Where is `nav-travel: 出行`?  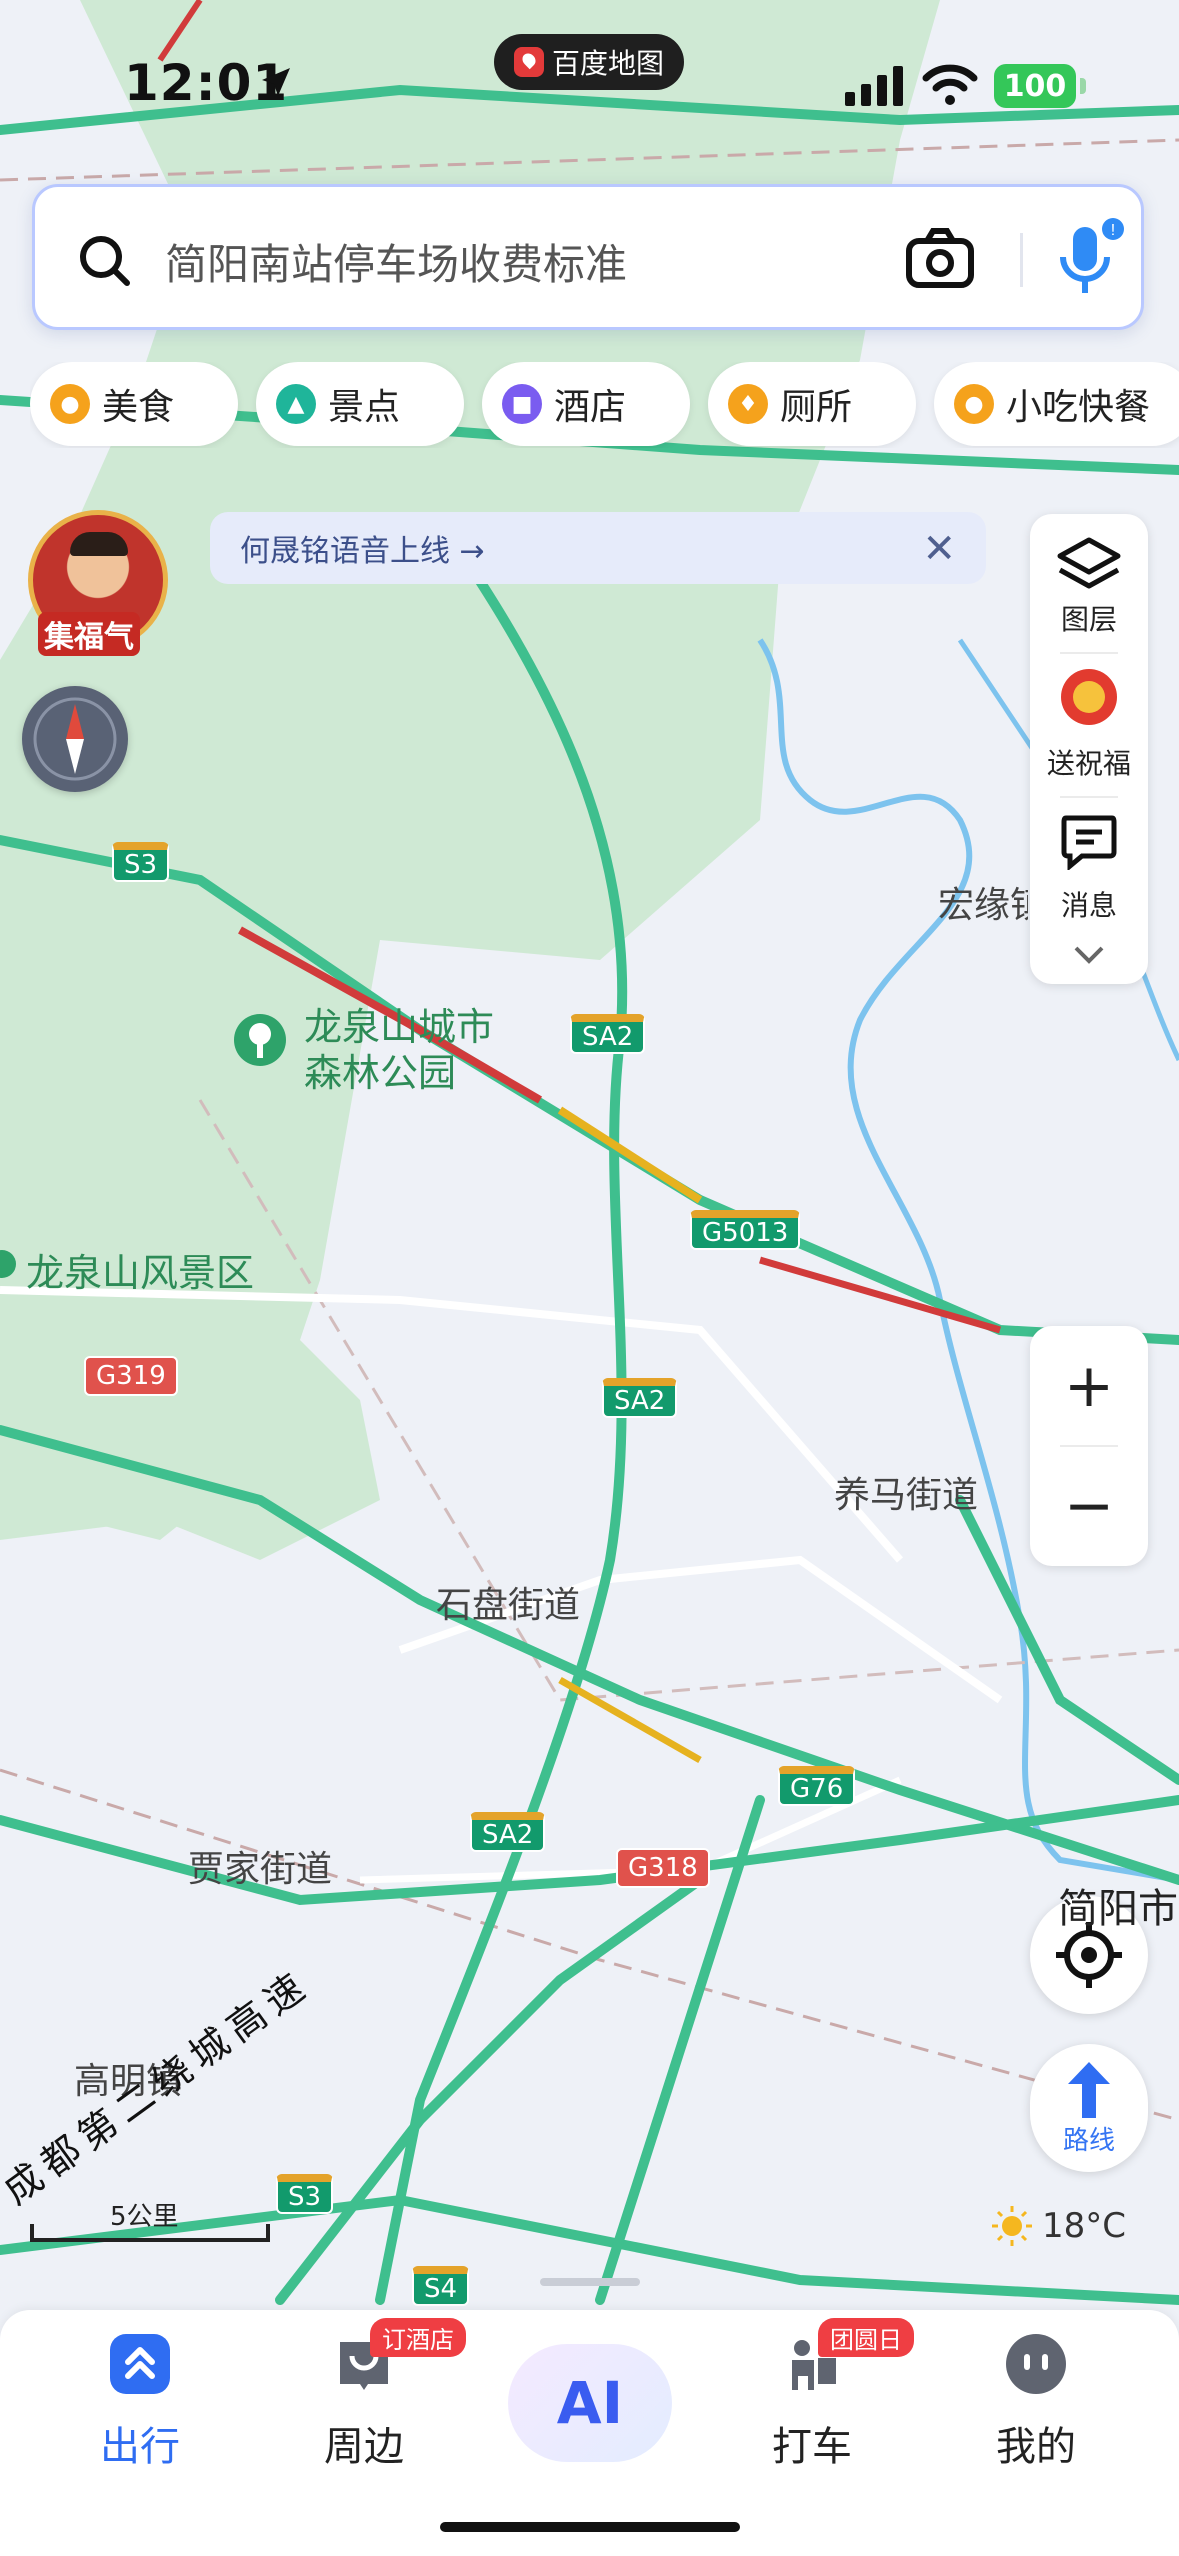 nav-travel: 出行 is located at coordinates (140, 2402).